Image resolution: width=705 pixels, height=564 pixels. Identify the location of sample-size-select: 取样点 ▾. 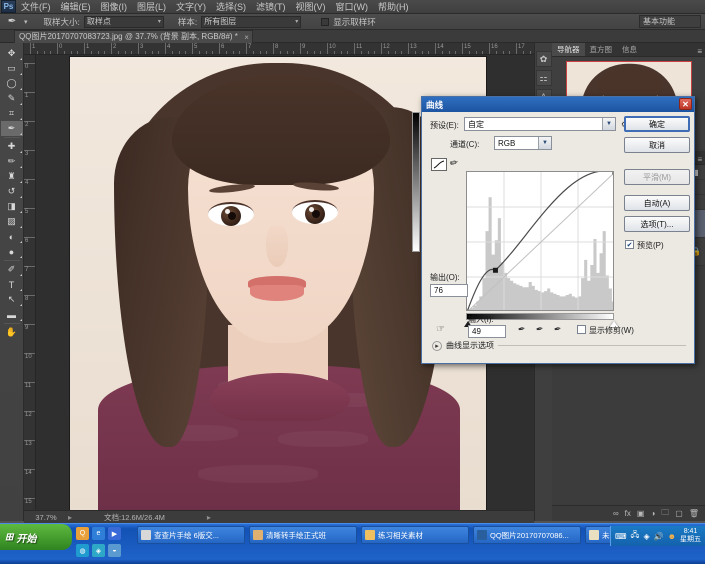
(123, 21).